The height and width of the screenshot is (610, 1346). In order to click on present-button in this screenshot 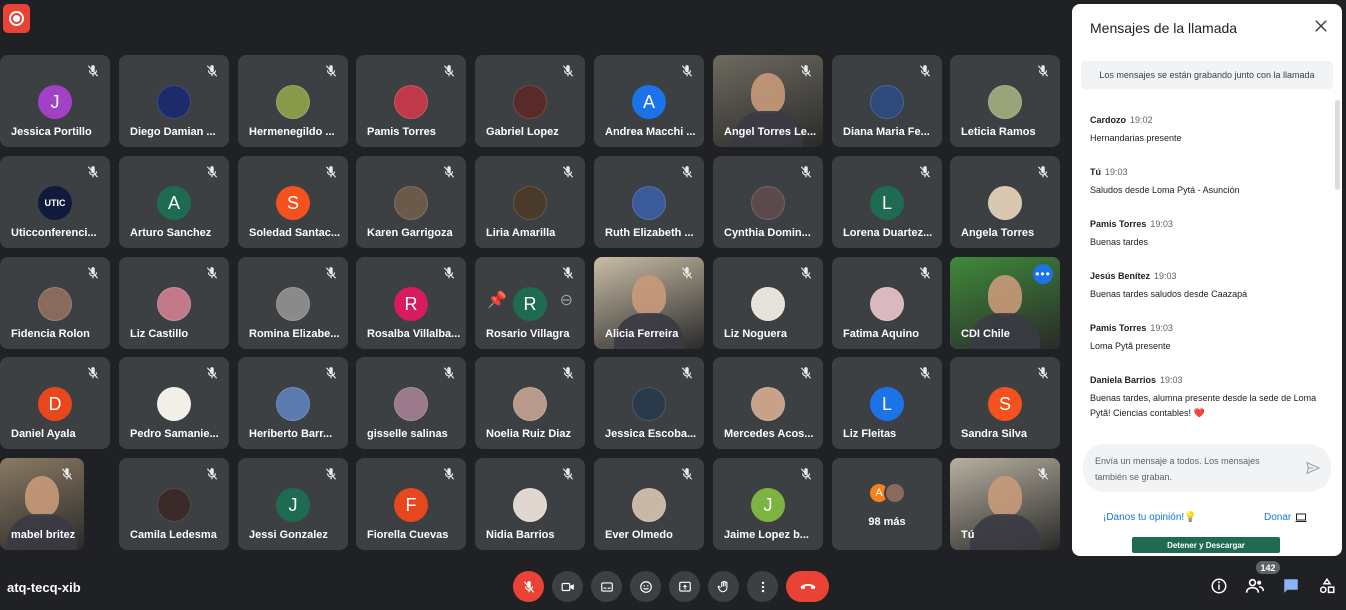, I will do `click(684, 586)`.